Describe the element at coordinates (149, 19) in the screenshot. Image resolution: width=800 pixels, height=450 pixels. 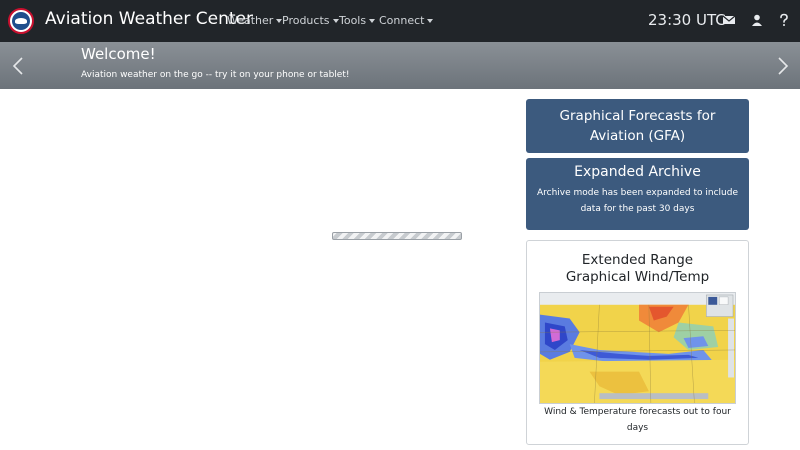
I see `site-title: Aviation Weather Center` at that location.